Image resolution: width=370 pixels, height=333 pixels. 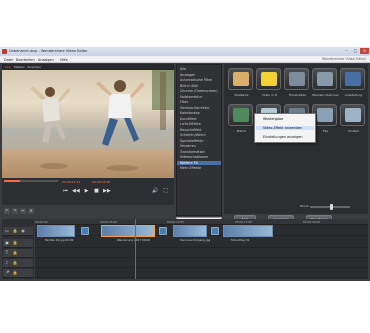 What do you see at coordinates (23, 231) in the screenshot?
I see `eye-icon: ◉` at bounding box center [23, 231].